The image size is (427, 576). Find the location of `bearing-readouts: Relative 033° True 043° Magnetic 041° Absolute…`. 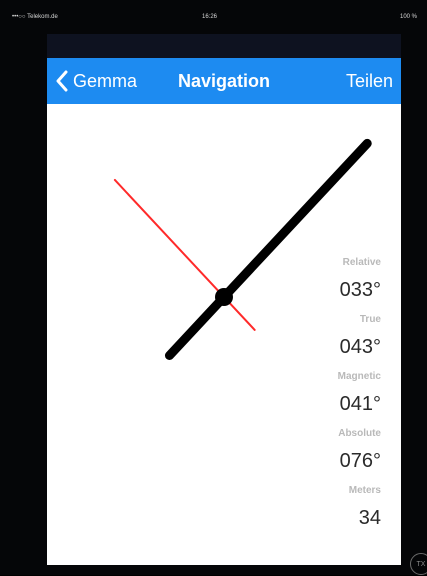

bearing-readouts: Relative 033° True 043° Magnetic 041° Absolute… is located at coordinates (326, 398).